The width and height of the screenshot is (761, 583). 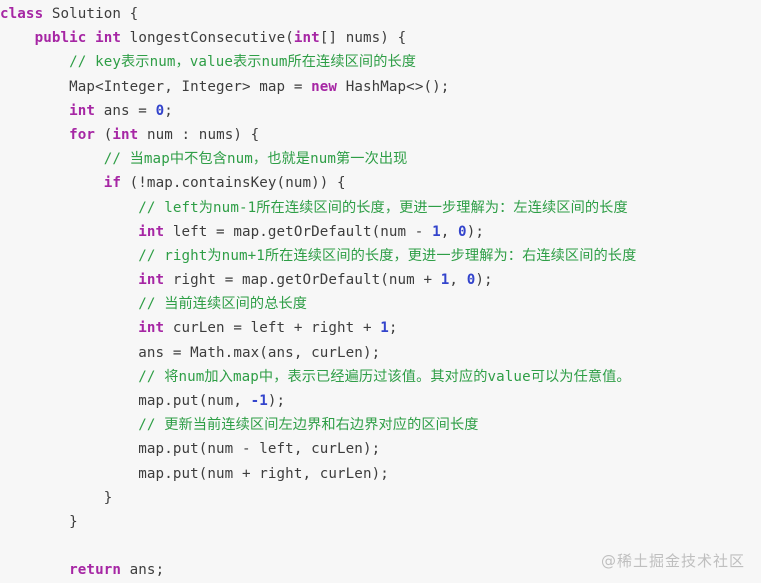 I want to click on code-token-pln: num : nums) {, so click(x=199, y=134).